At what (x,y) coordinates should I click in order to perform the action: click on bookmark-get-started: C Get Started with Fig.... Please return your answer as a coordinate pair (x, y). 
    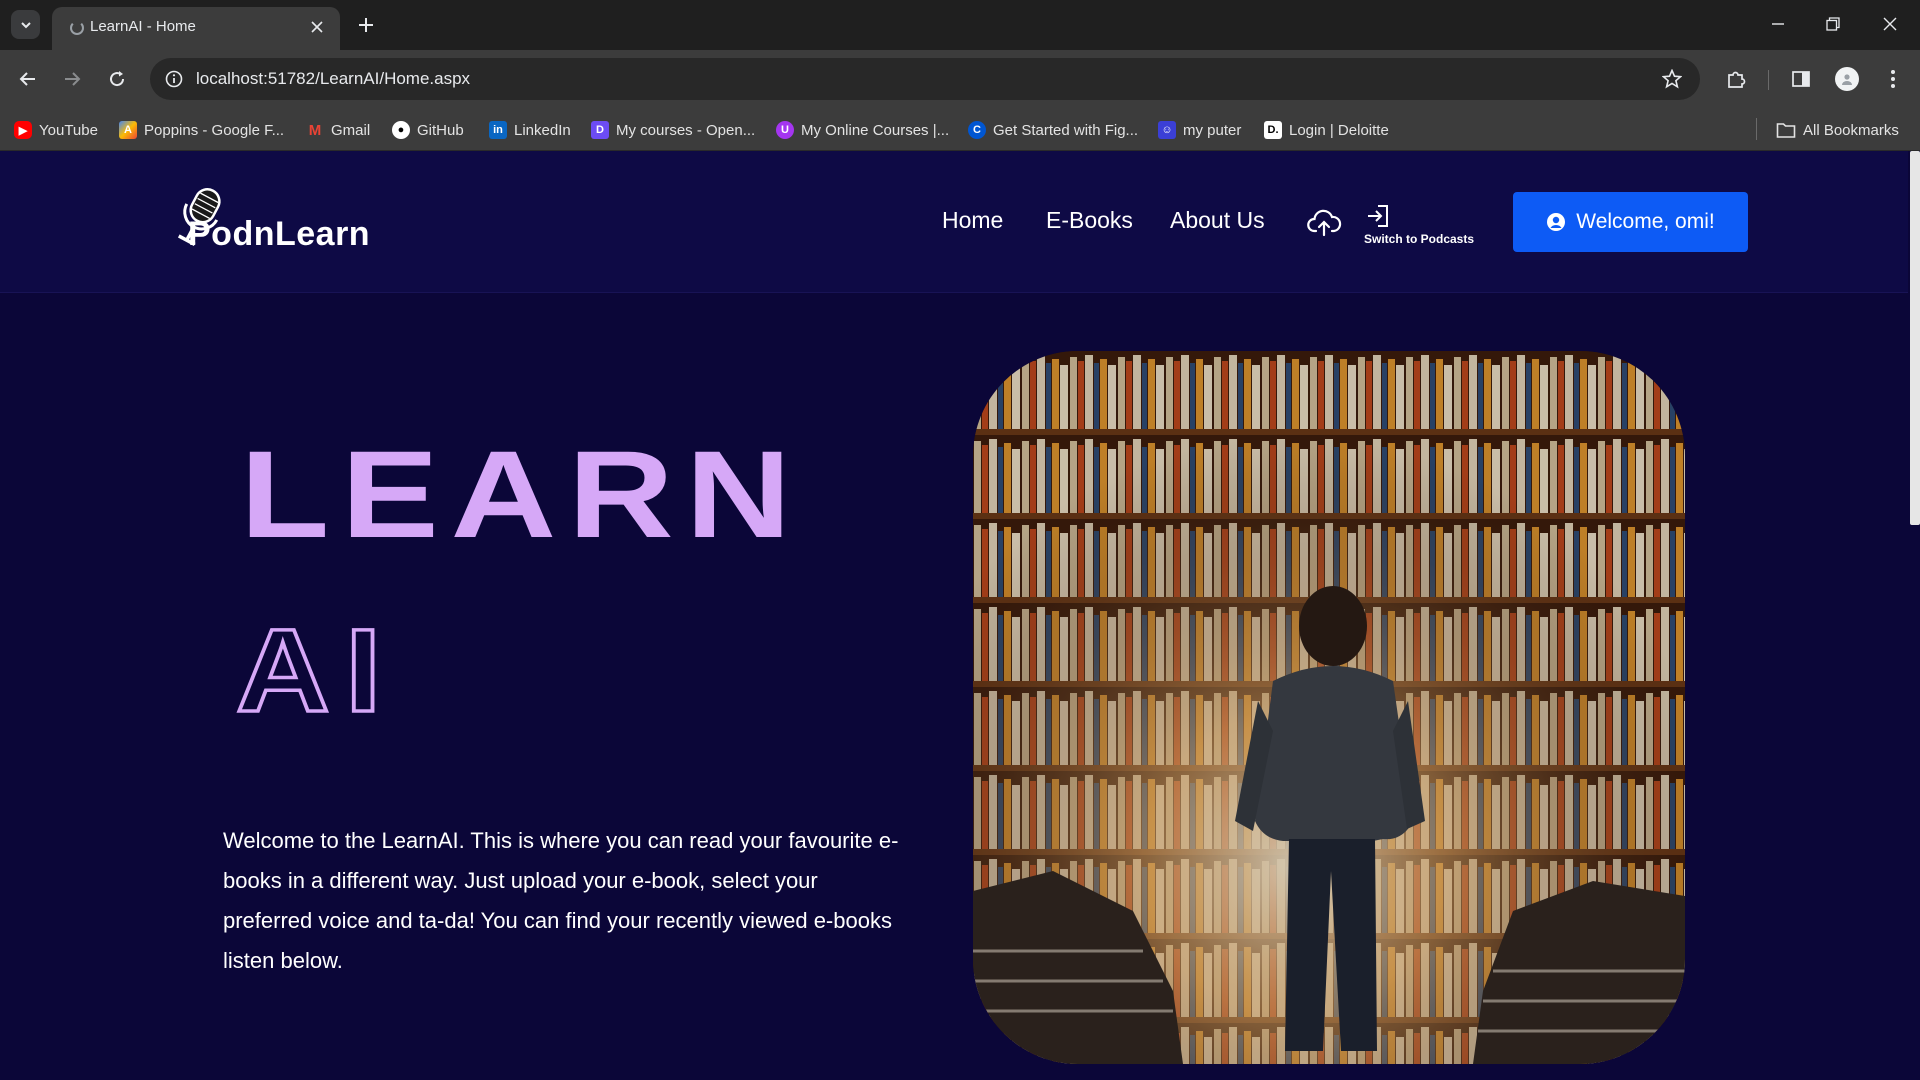
    Looking at the image, I should click on (1053, 130).